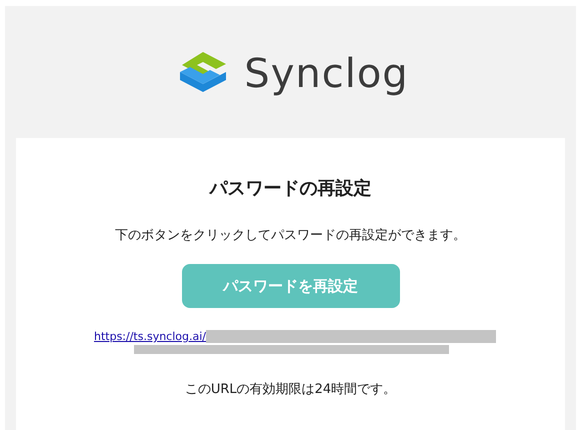 The width and height of the screenshot is (582, 430). What do you see at coordinates (290, 235) in the screenshot?
I see `instruction-text: 下のボタンをクリックしてパスワードの再設定ができます。` at bounding box center [290, 235].